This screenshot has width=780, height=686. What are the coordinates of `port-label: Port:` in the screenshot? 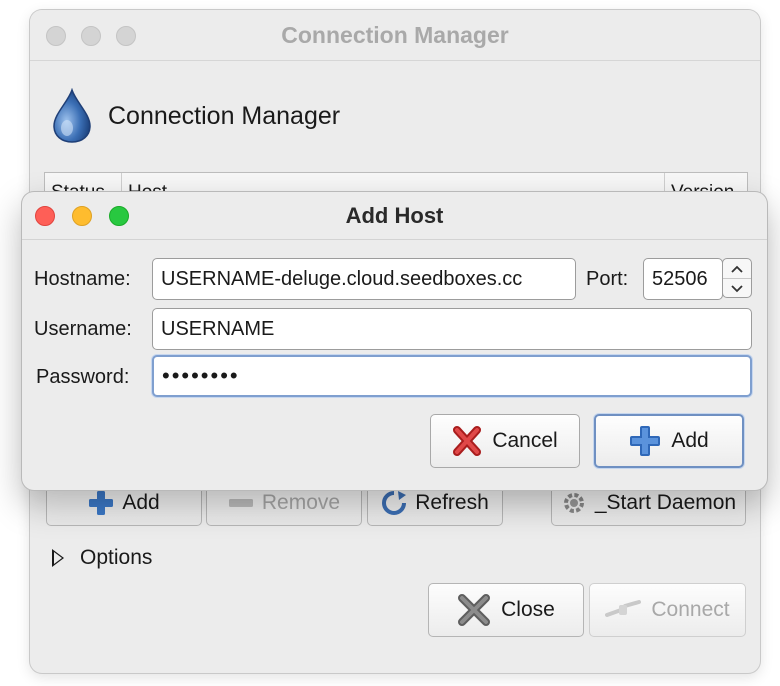 It's located at (607, 279).